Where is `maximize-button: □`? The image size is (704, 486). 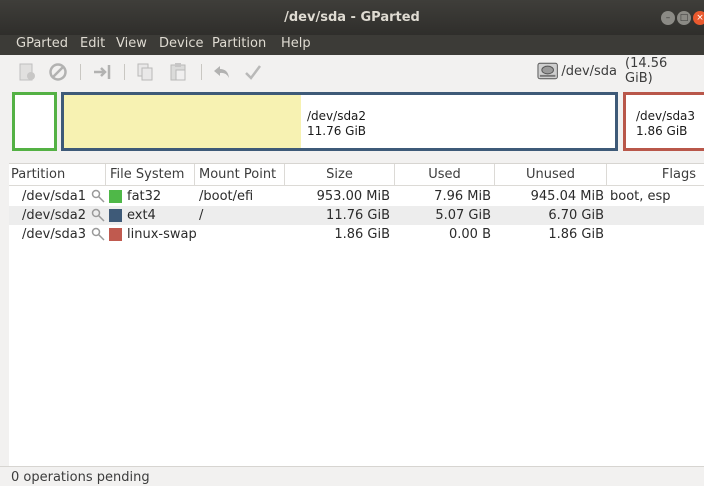
maximize-button: □ is located at coordinates (684, 18).